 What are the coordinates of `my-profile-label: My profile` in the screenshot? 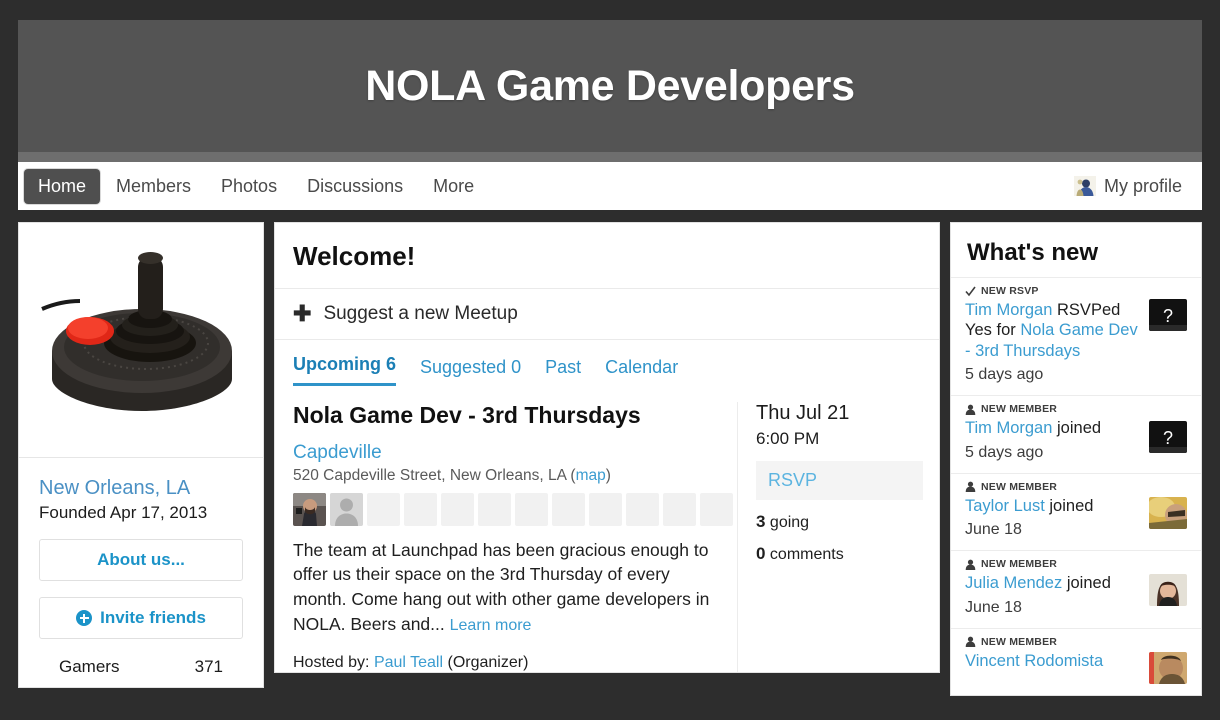 It's located at (1142, 185).